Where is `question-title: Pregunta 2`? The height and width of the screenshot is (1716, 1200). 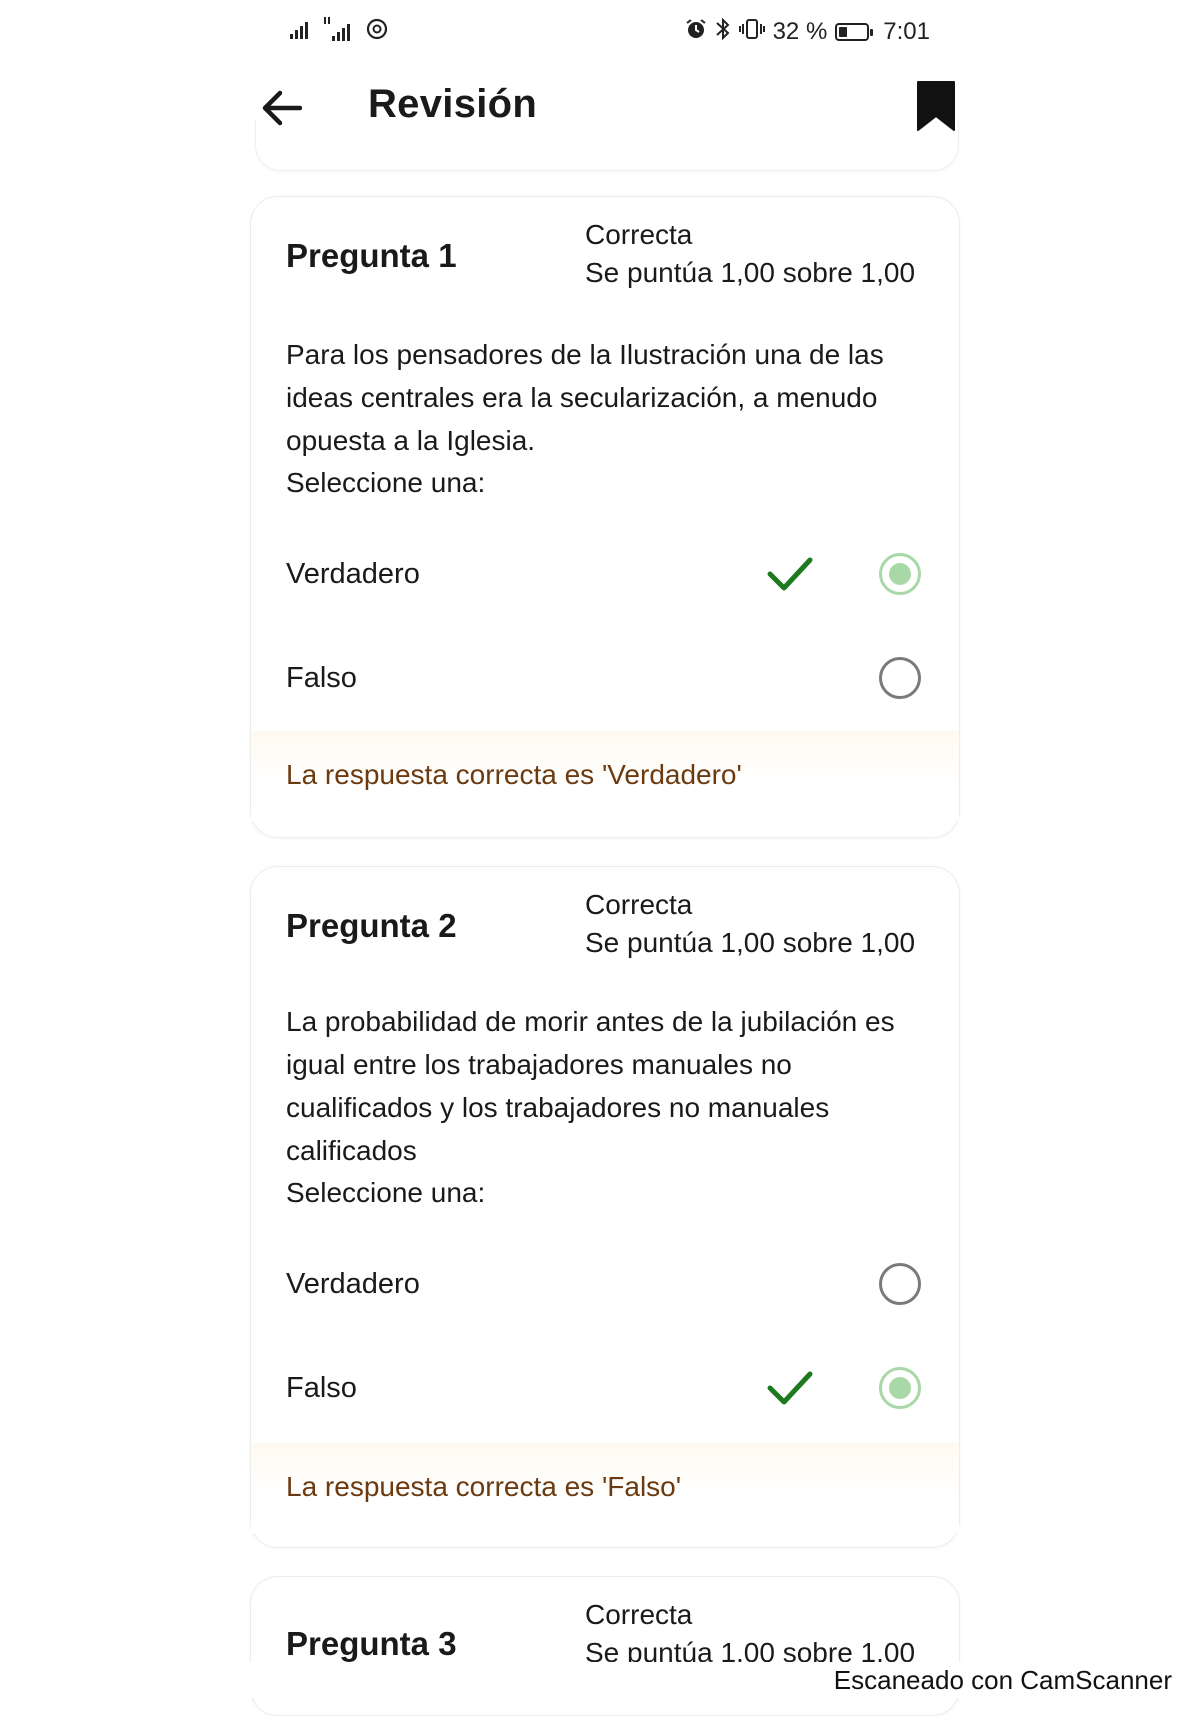 question-title: Pregunta 2 is located at coordinates (371, 925).